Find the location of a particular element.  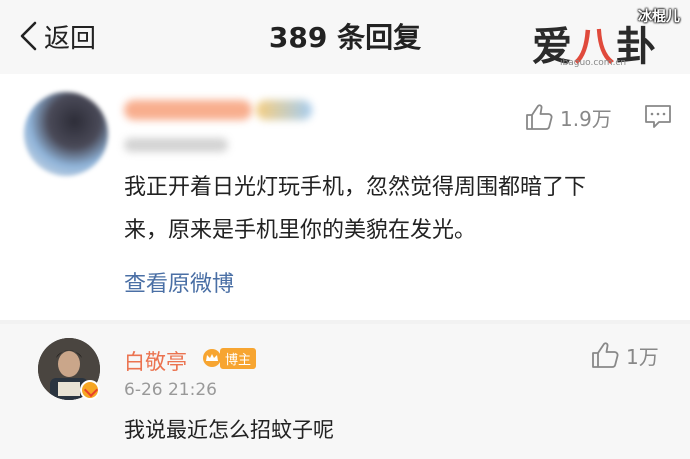

crown-icon is located at coordinates (212, 358).